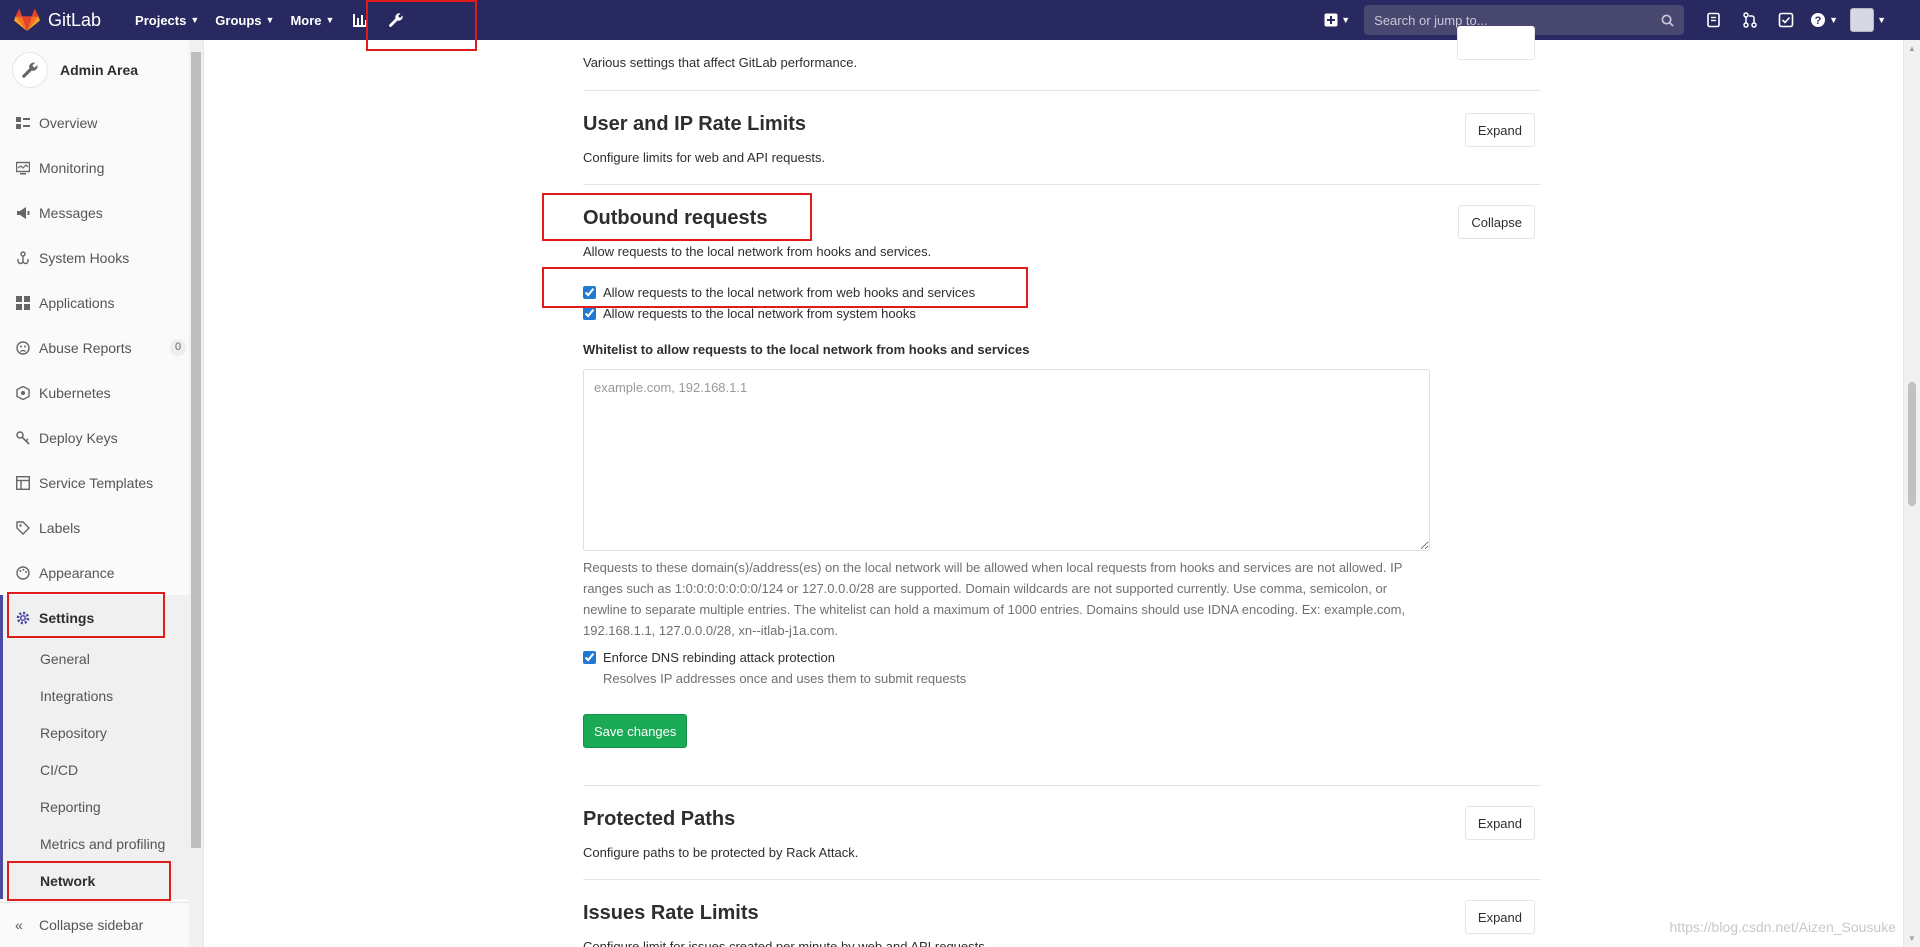 This screenshot has width=1920, height=947. What do you see at coordinates (695, 124) in the screenshot?
I see `rate-limits-title: User and IP Rate Limits` at bounding box center [695, 124].